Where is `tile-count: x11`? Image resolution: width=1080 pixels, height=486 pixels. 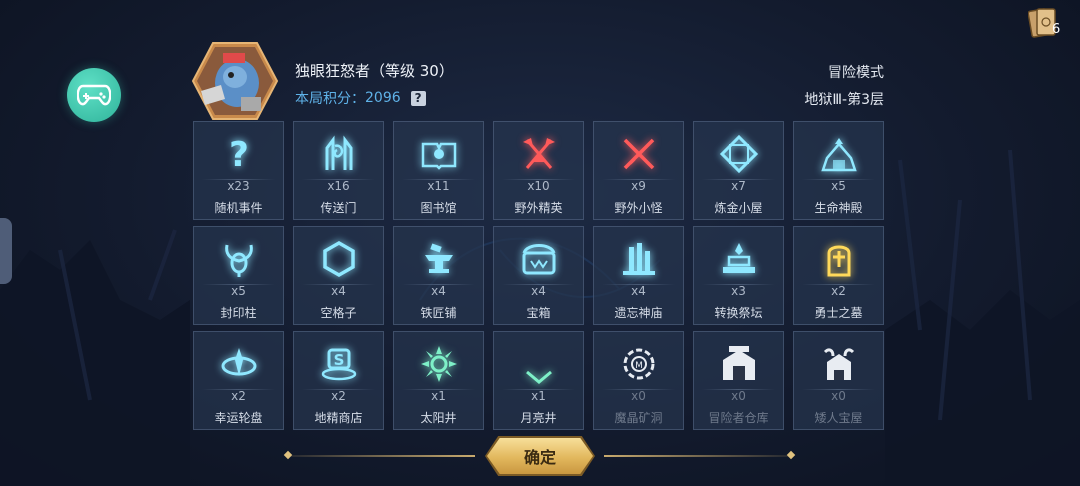
tile-count: x11 is located at coordinates (438, 186).